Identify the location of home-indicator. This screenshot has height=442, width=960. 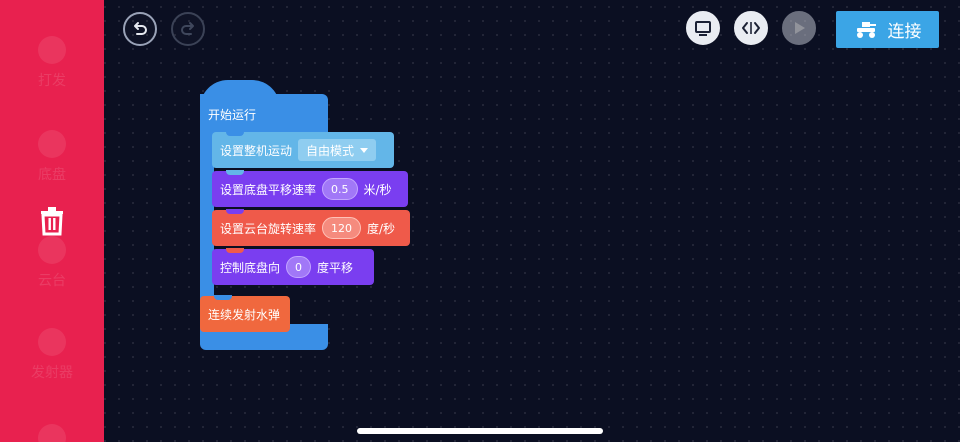
(480, 431).